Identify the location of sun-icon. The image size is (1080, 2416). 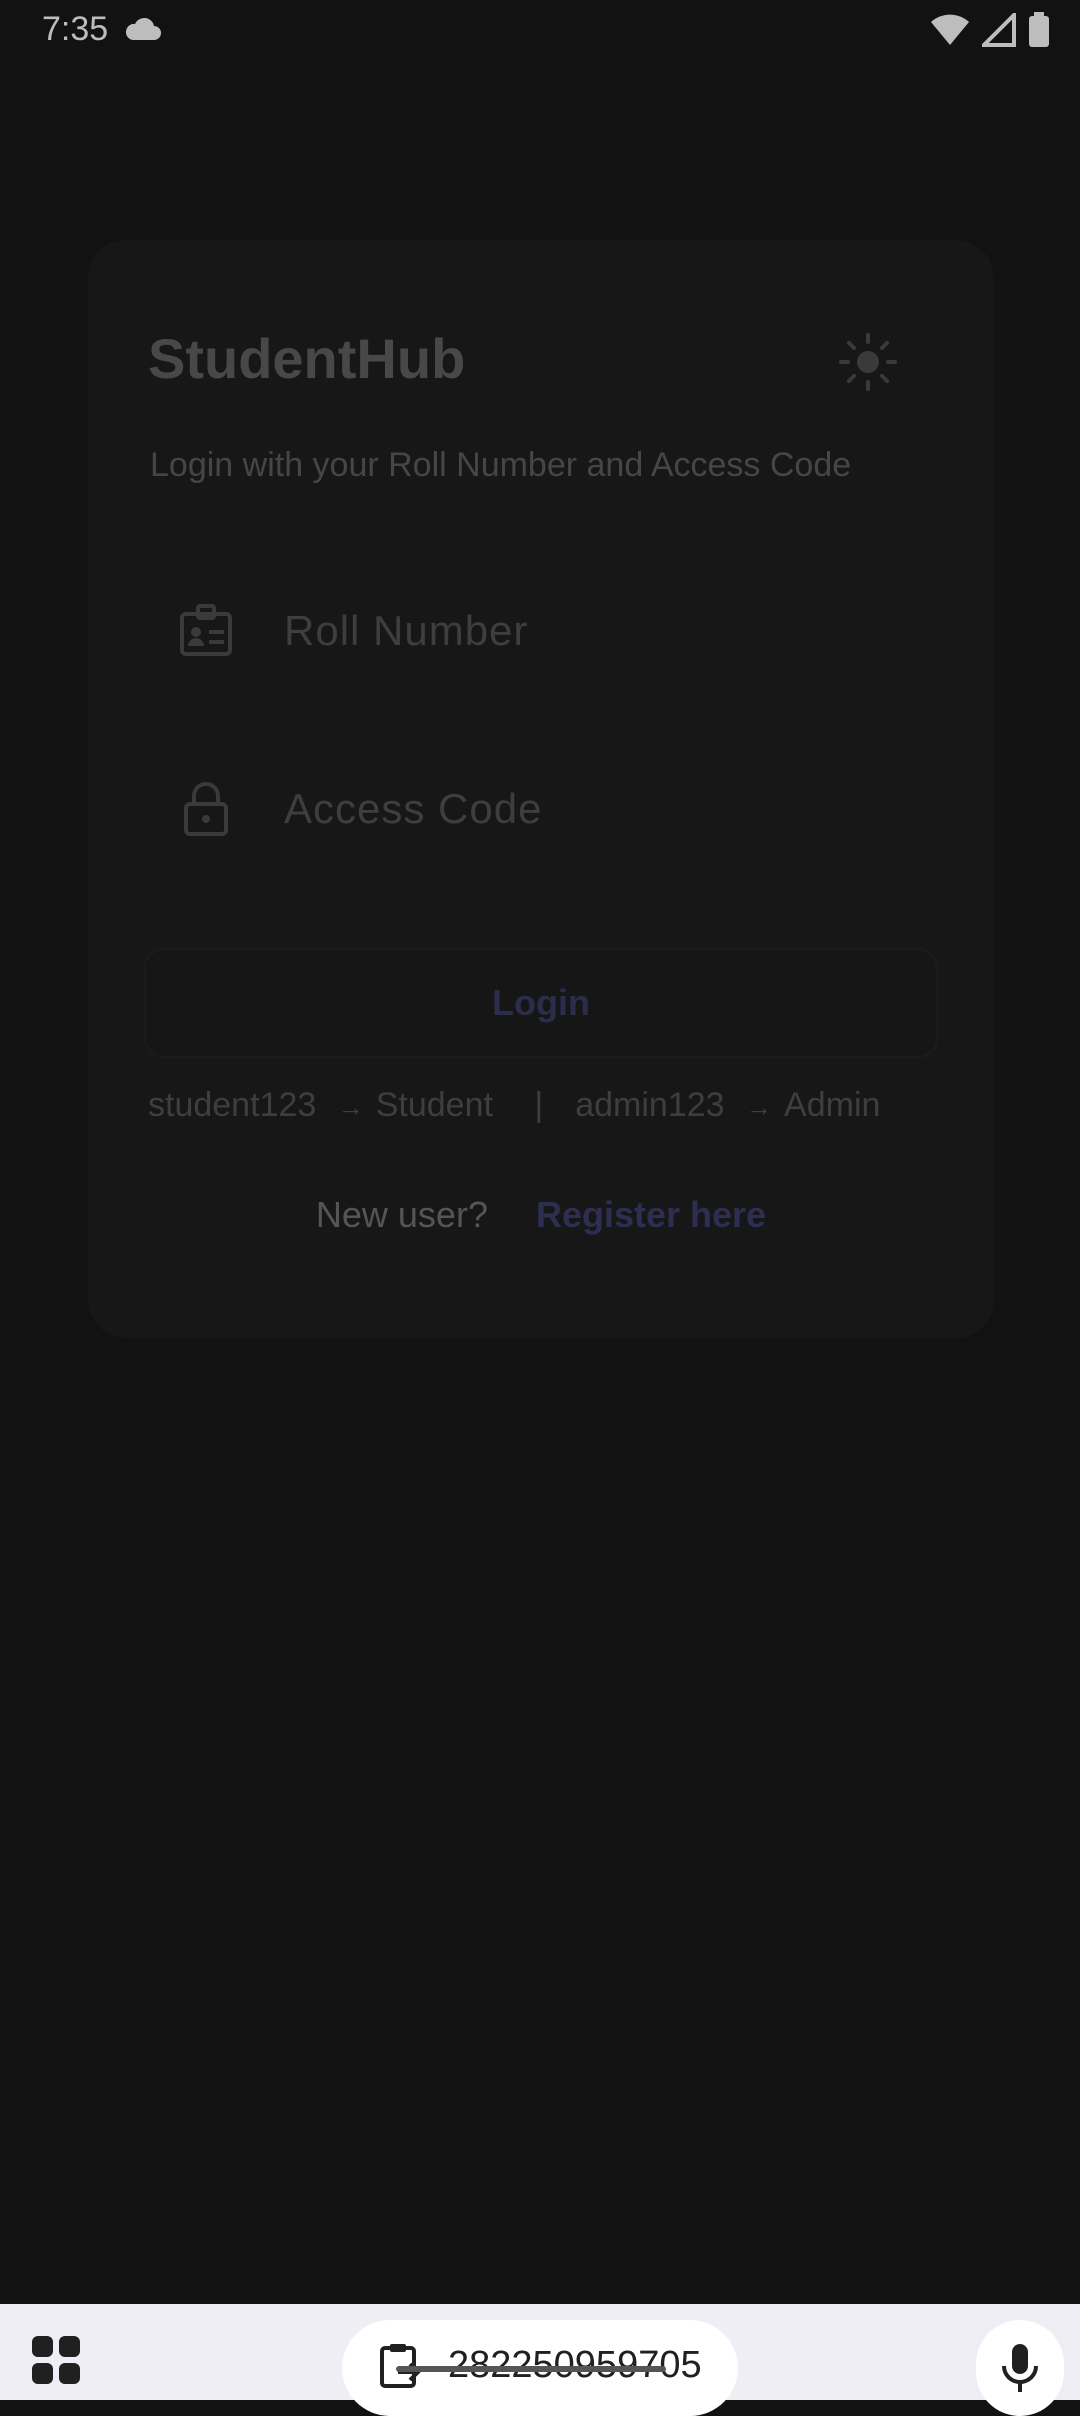
(868, 362).